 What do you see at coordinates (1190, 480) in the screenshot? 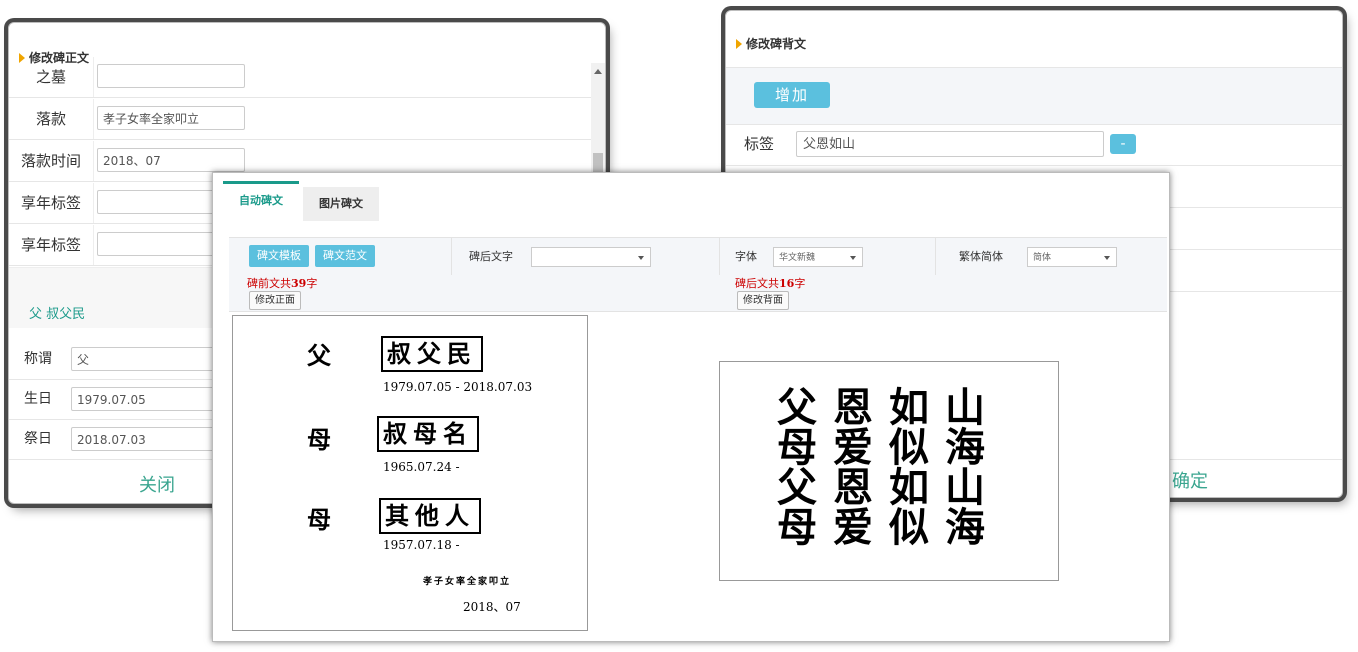
I see `confirm-button: 确定` at bounding box center [1190, 480].